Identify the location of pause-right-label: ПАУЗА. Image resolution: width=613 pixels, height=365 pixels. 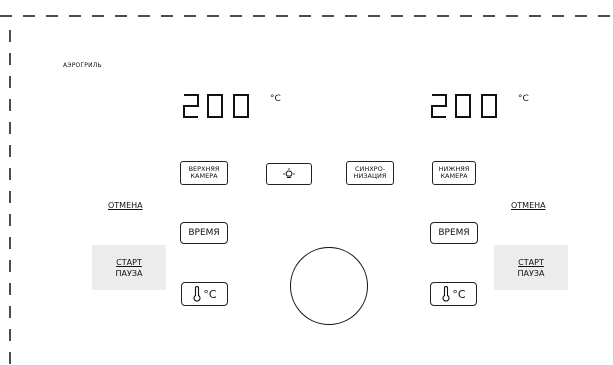
(531, 273).